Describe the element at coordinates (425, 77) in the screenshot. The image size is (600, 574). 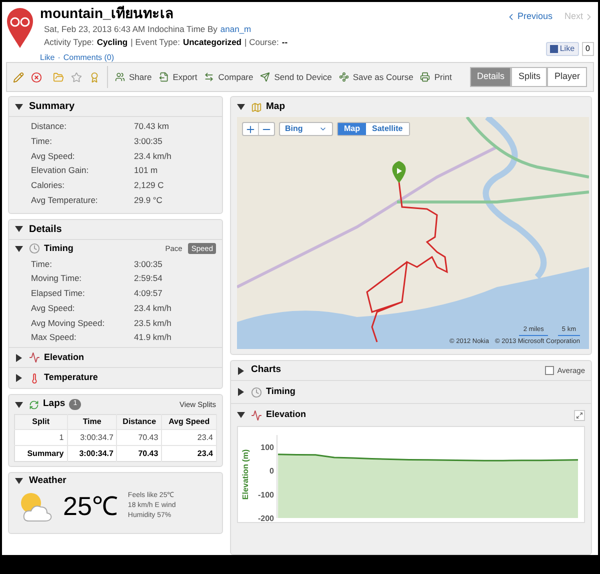
I see `printer-icon` at that location.